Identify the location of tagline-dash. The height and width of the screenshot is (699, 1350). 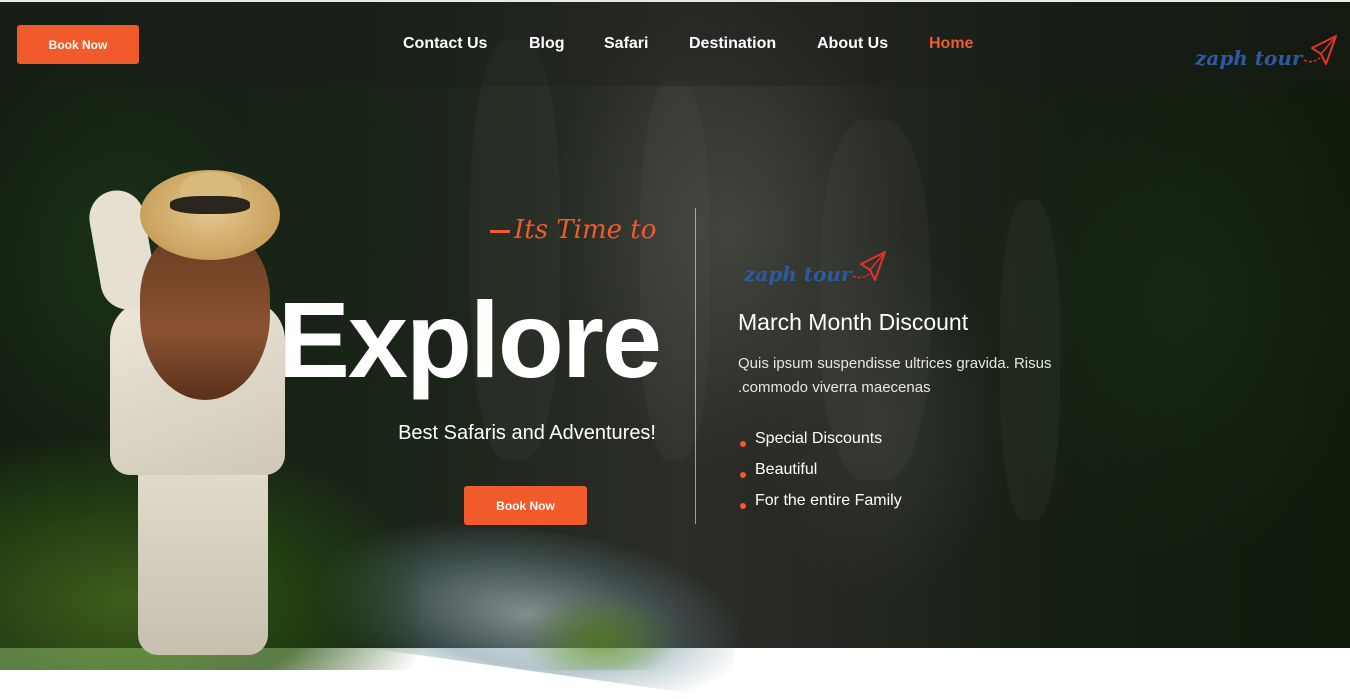
(500, 231).